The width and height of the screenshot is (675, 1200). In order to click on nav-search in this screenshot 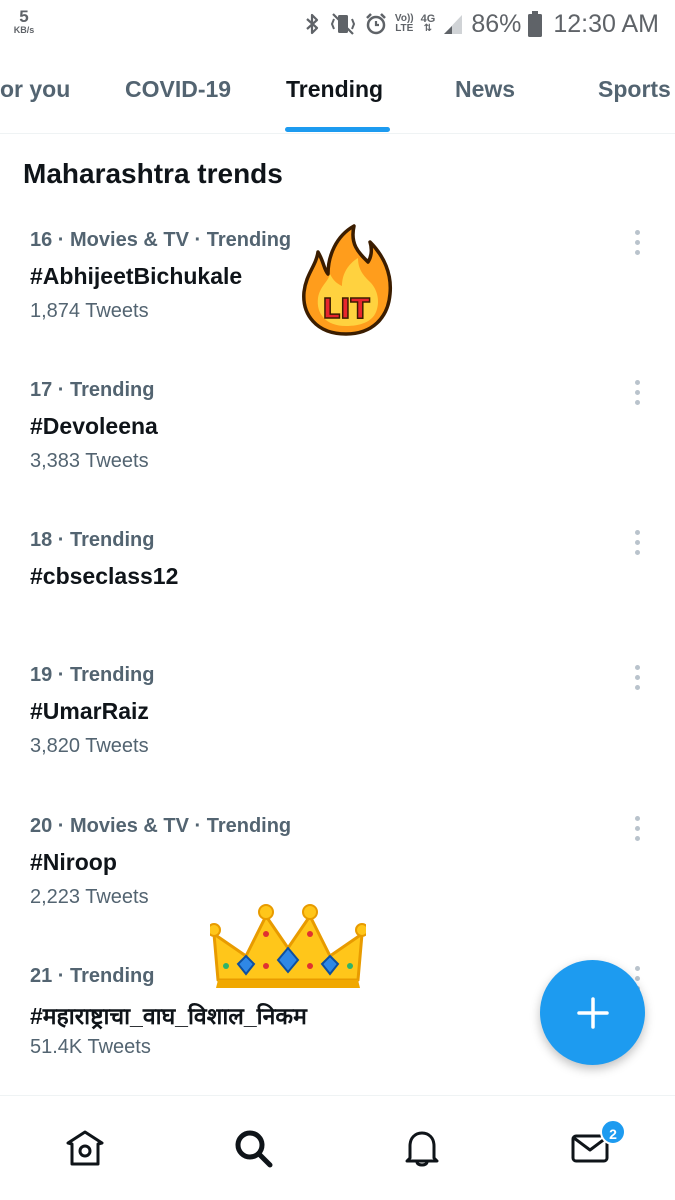, I will do `click(253, 1148)`.